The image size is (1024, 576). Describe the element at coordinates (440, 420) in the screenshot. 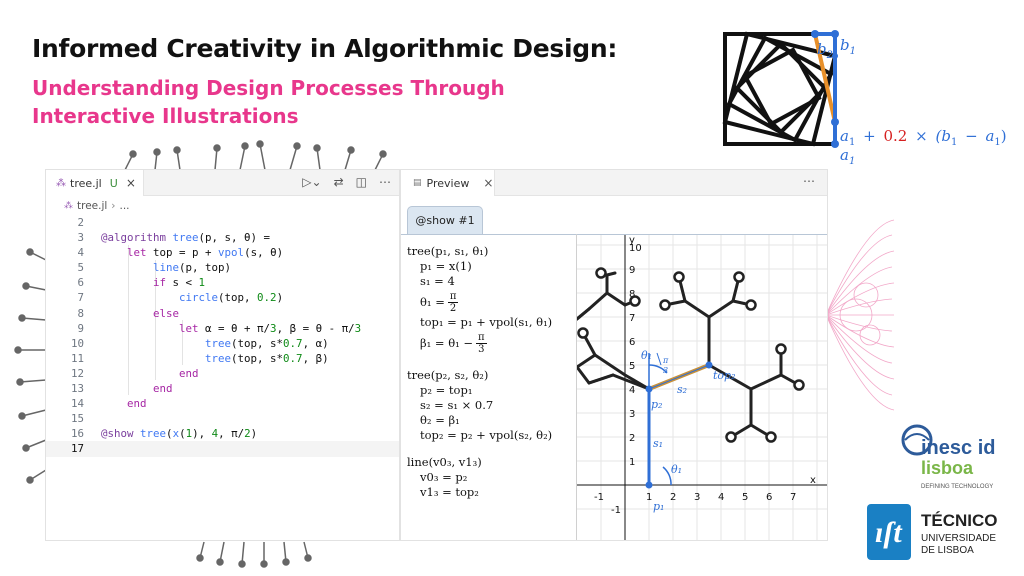

I see `math-row: θ₂ = β₁` at that location.